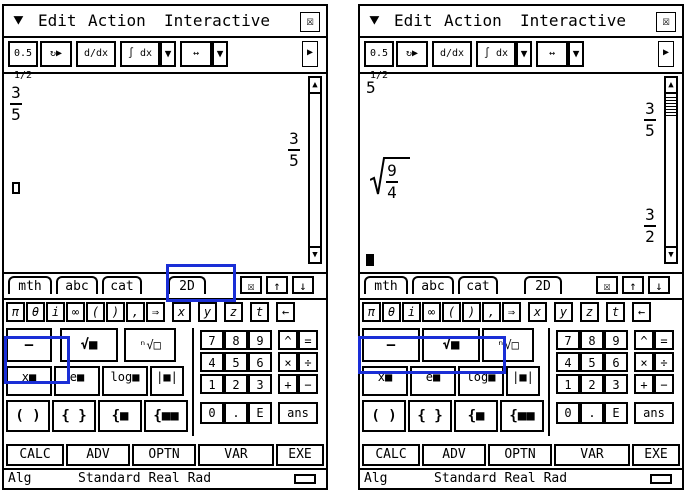  Describe the element at coordinates (96, 54) in the screenshot. I see `toolbar-derivative-button: d/dx` at that location.